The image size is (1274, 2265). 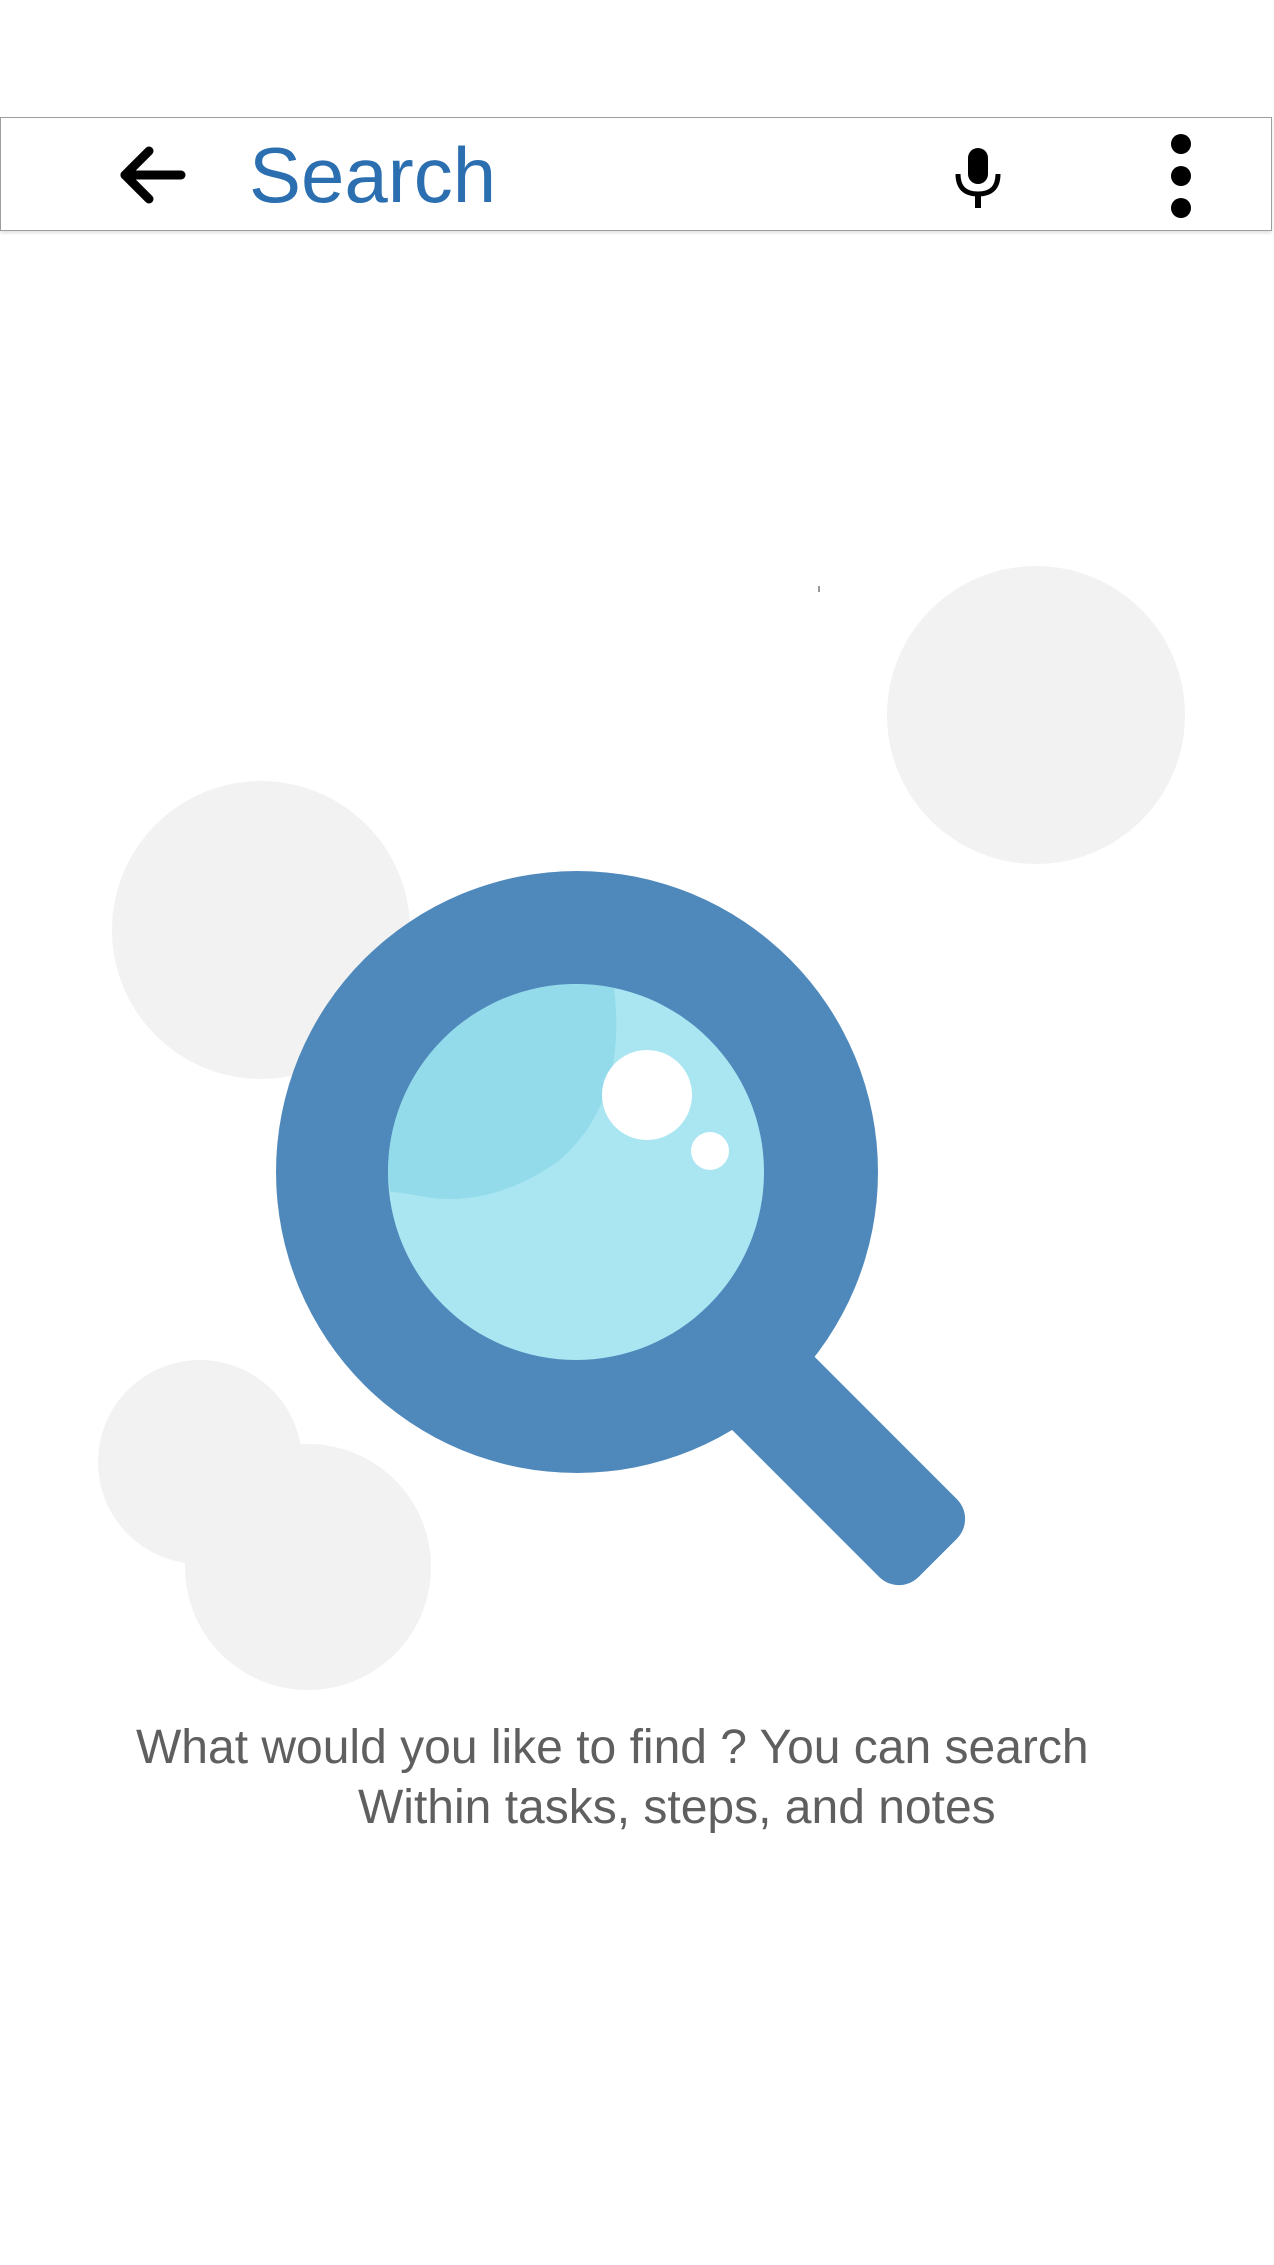 What do you see at coordinates (819, 589) in the screenshot?
I see `stray-pixel` at bounding box center [819, 589].